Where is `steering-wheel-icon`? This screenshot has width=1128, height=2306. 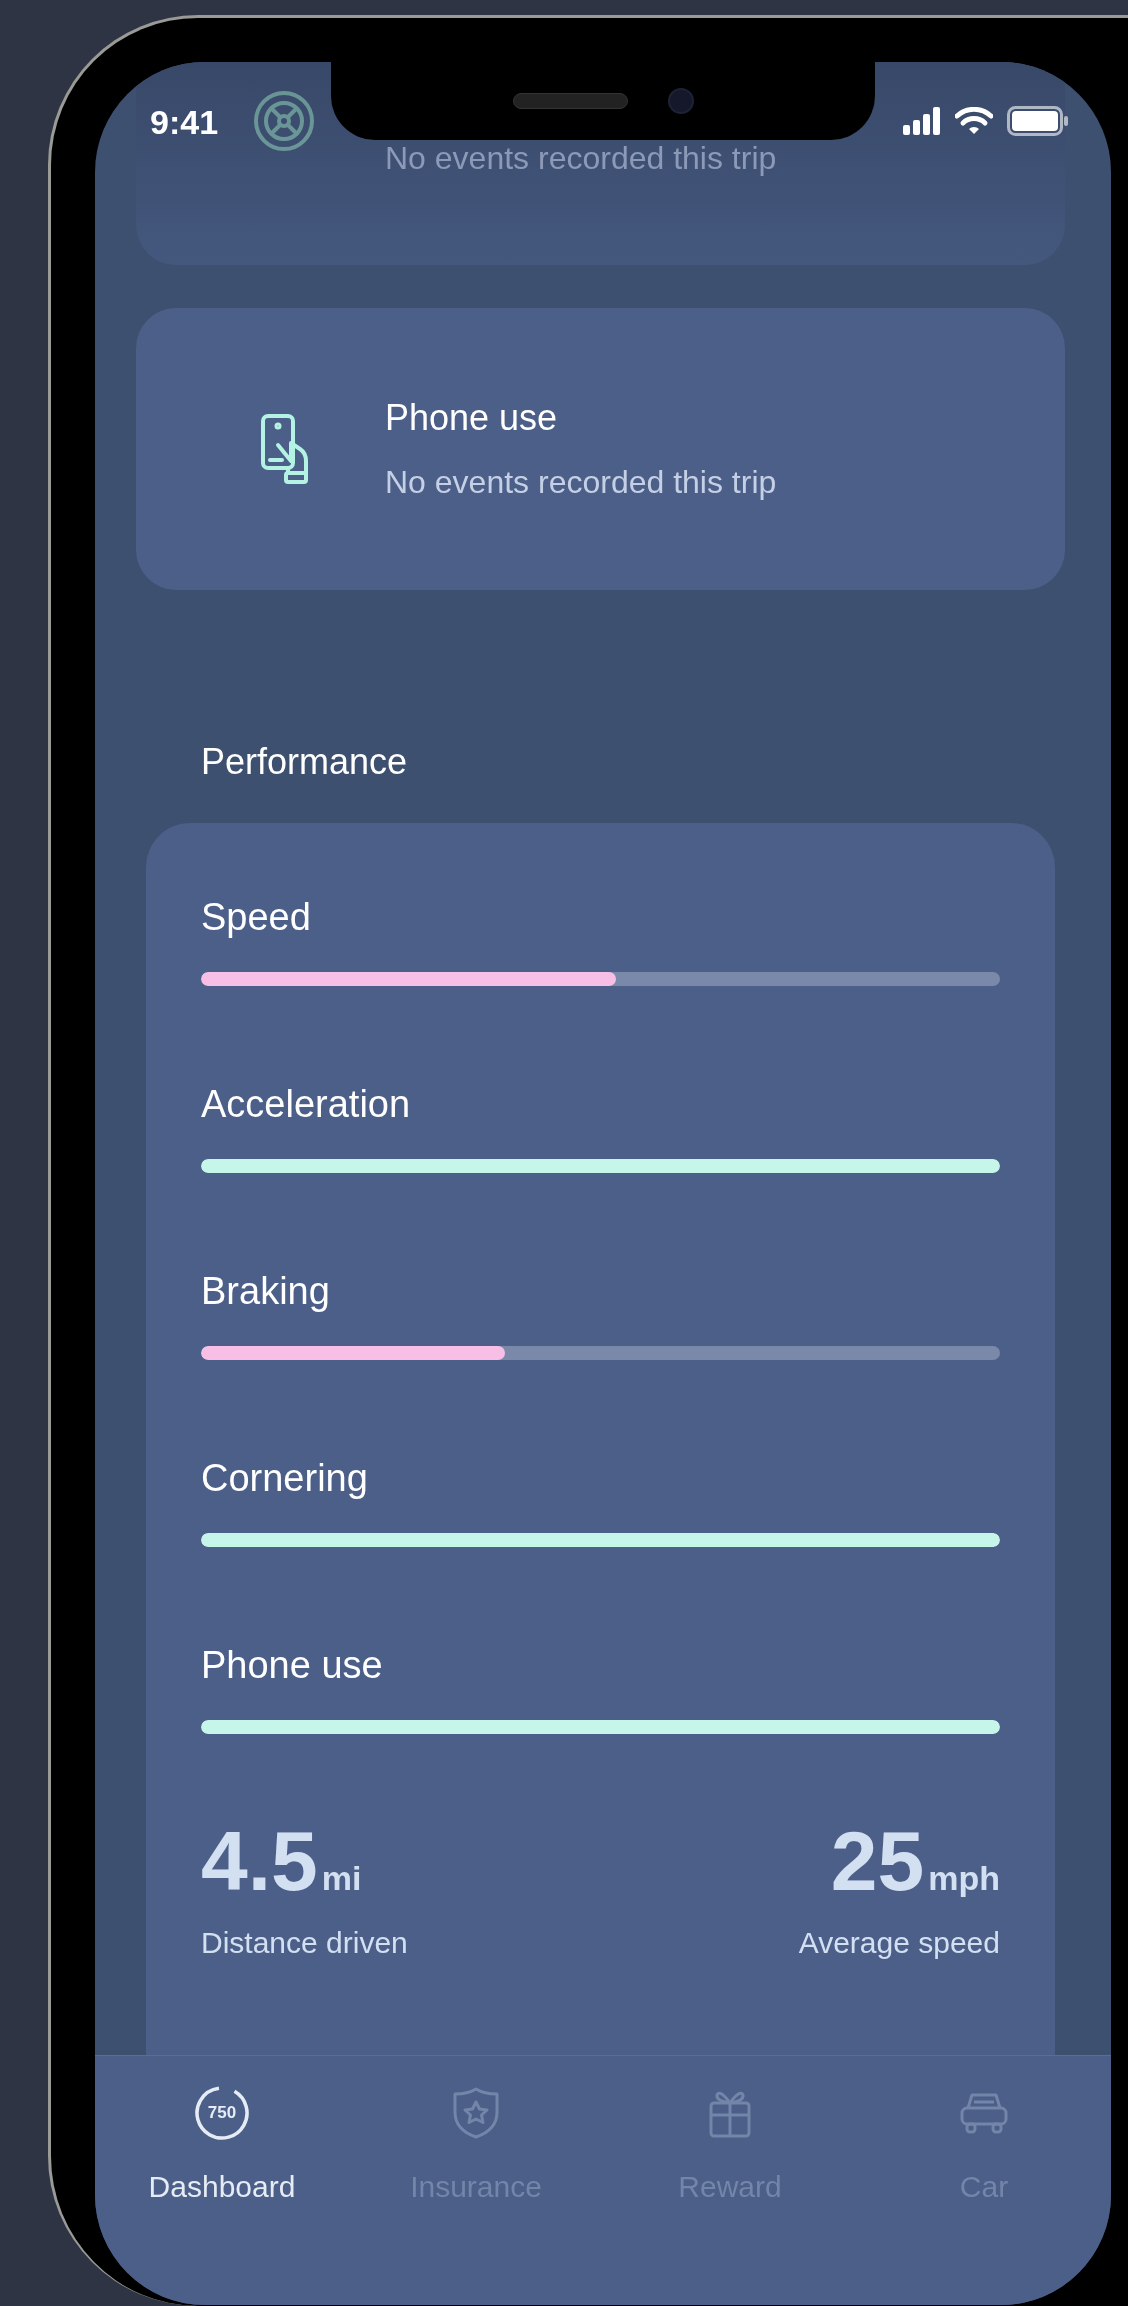
steering-wheel-icon is located at coordinates (284, 121).